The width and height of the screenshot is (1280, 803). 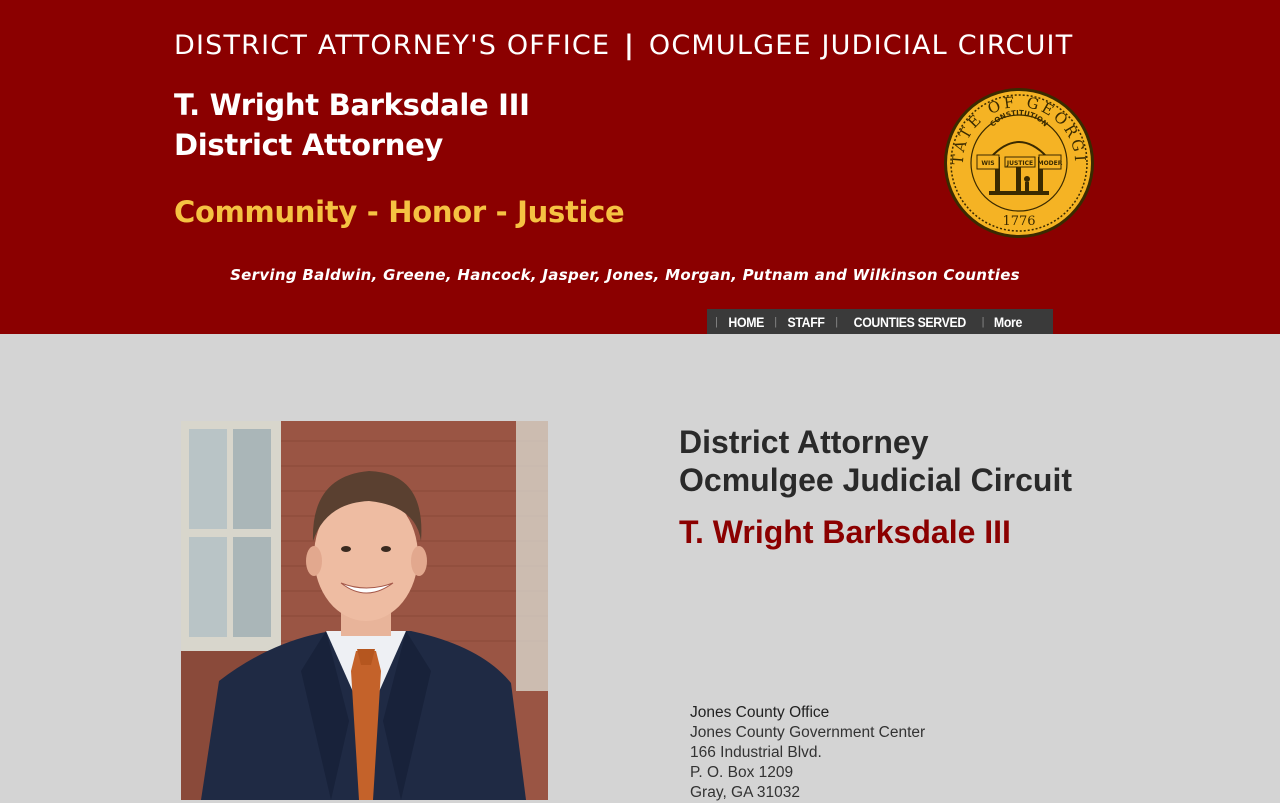 What do you see at coordinates (861, 45) in the screenshot?
I see `office-title-right: OCMULGEE JUDICIAL CIRCUIT` at bounding box center [861, 45].